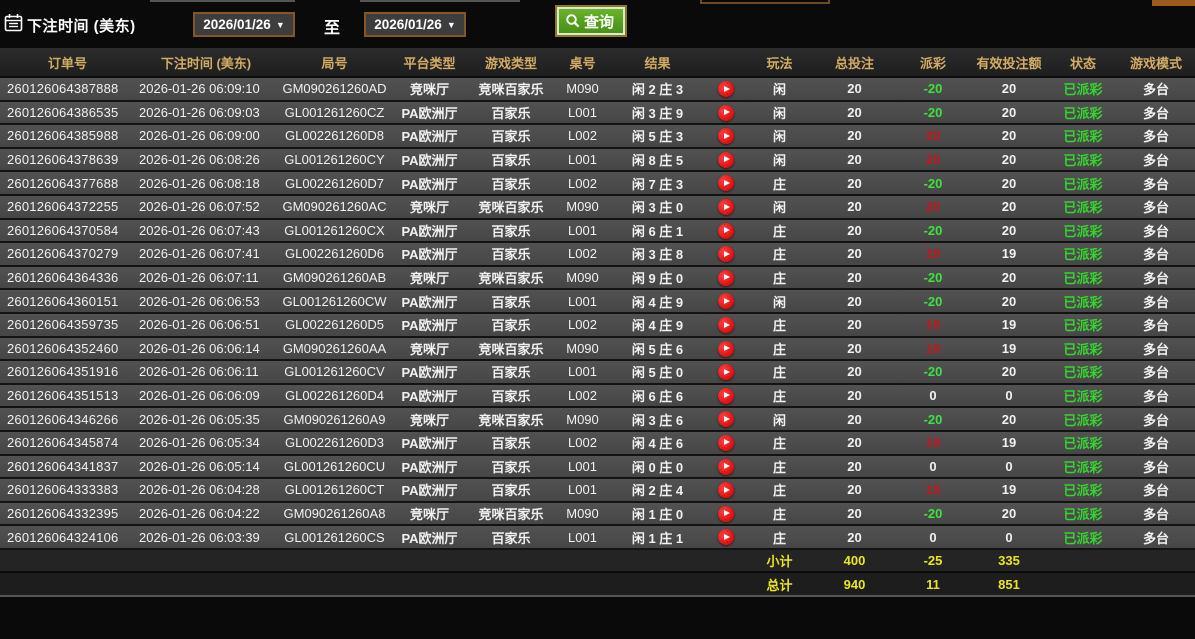  What do you see at coordinates (657, 490) in the screenshot?
I see `game-result: 闲 2 庄 4` at bounding box center [657, 490].